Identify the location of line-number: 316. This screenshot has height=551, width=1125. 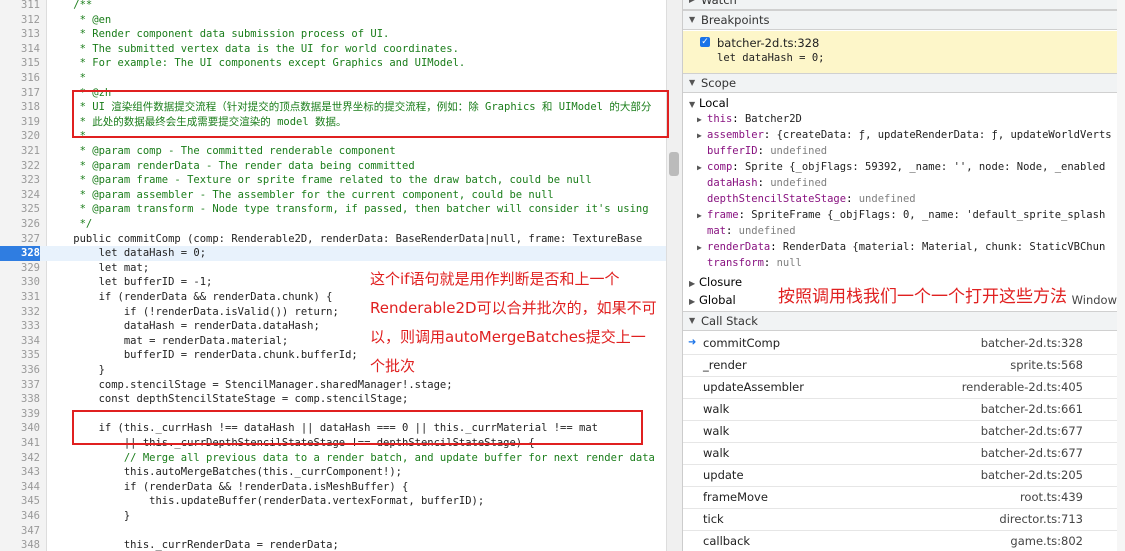
(20, 78).